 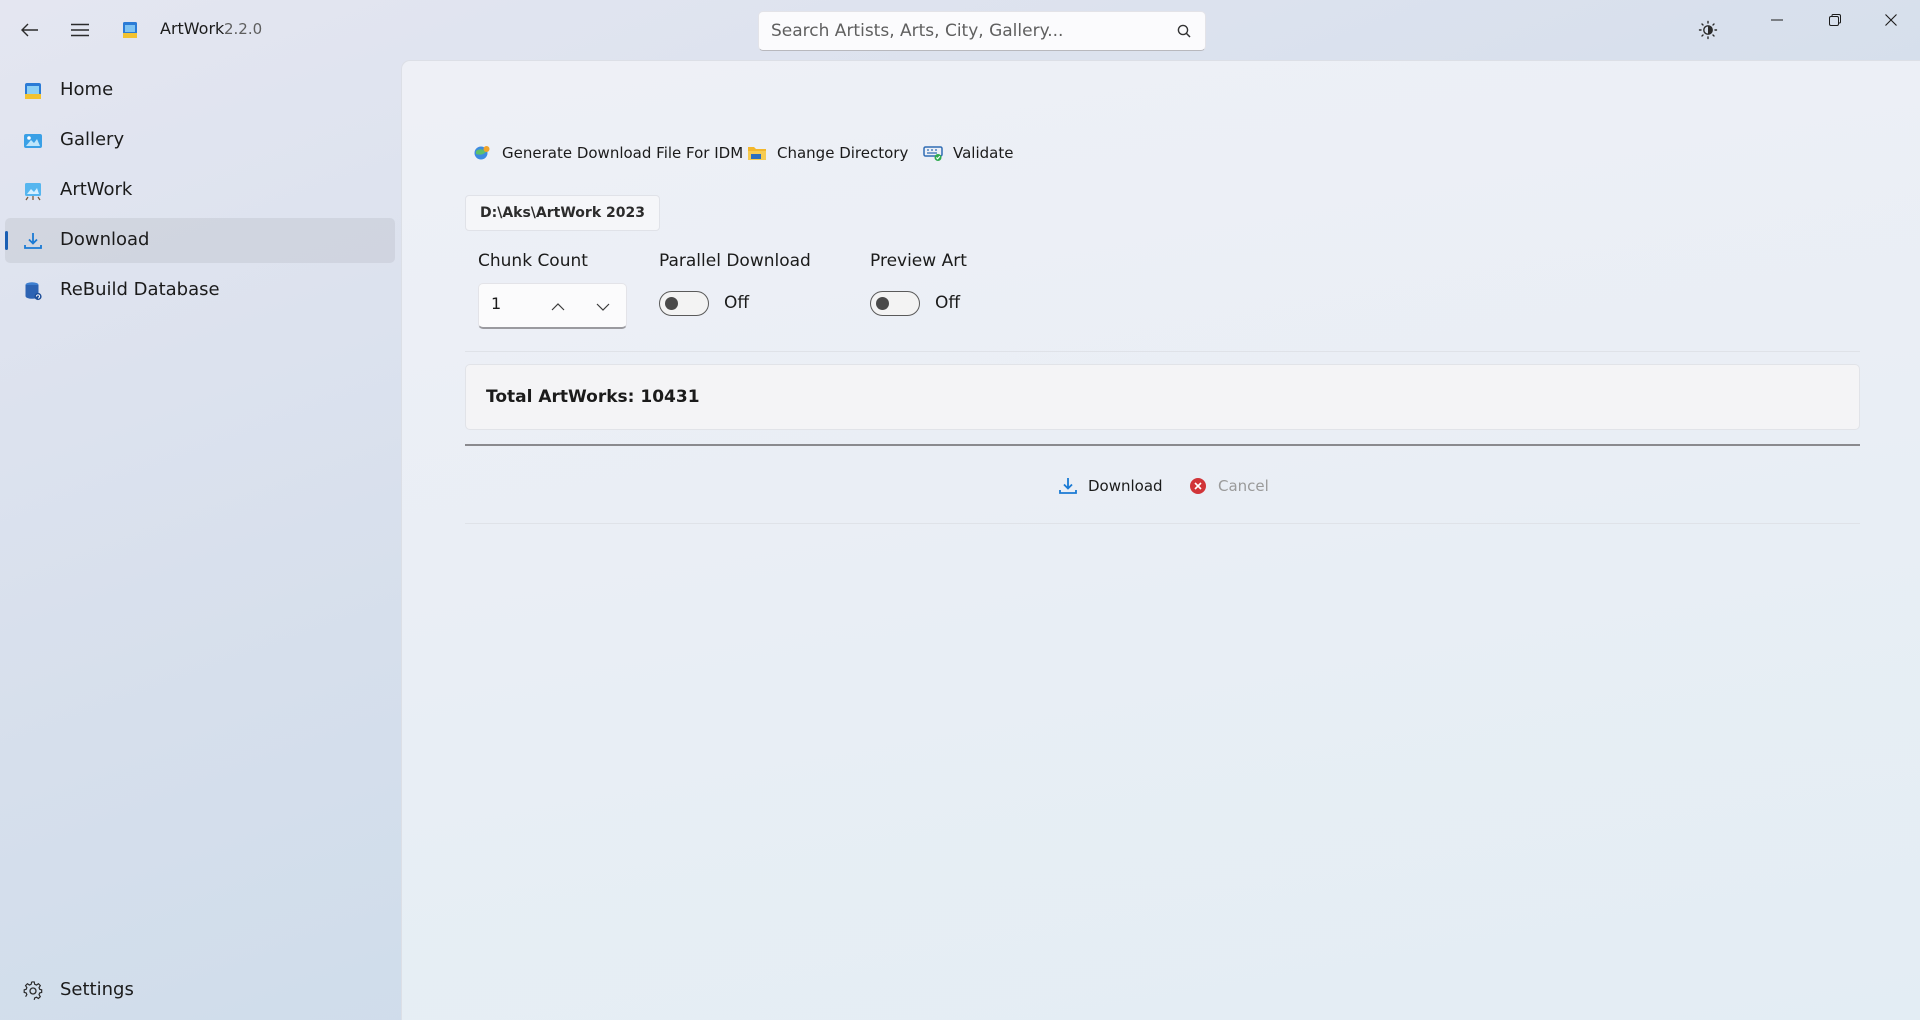 I want to click on chunk-count-value: 1, so click(x=496, y=303).